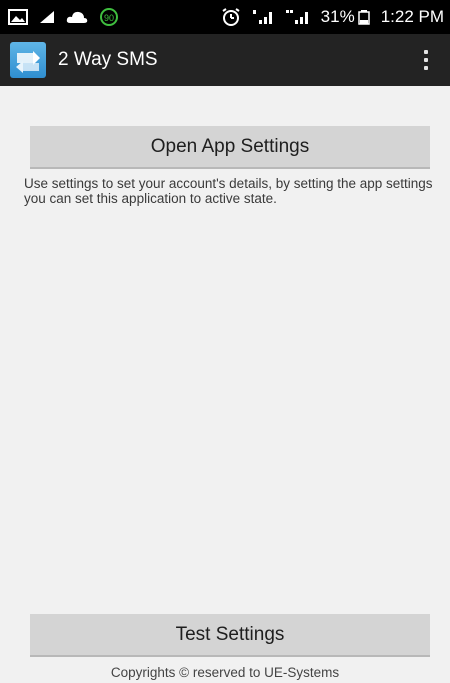  I want to click on signal-sim2-icon, so click(298, 17).